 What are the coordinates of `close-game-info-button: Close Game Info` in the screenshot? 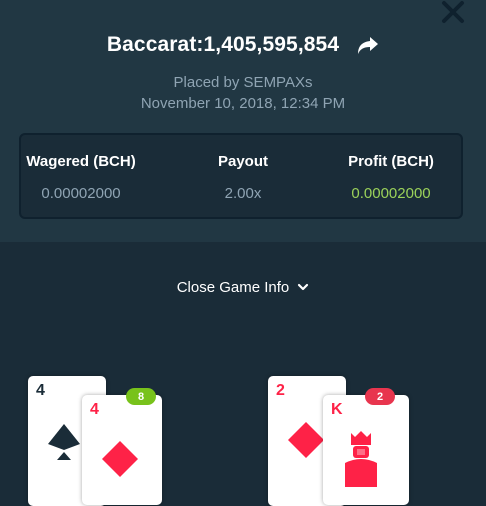 It's located at (243, 287).